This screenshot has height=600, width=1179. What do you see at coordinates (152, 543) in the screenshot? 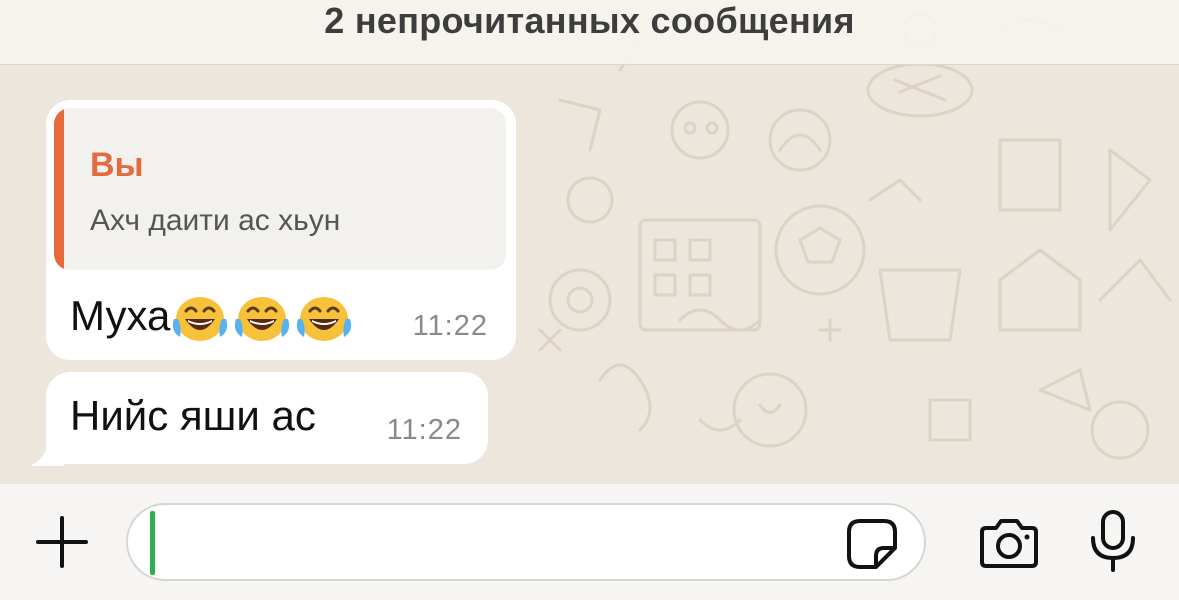
I see `text-cursor` at bounding box center [152, 543].